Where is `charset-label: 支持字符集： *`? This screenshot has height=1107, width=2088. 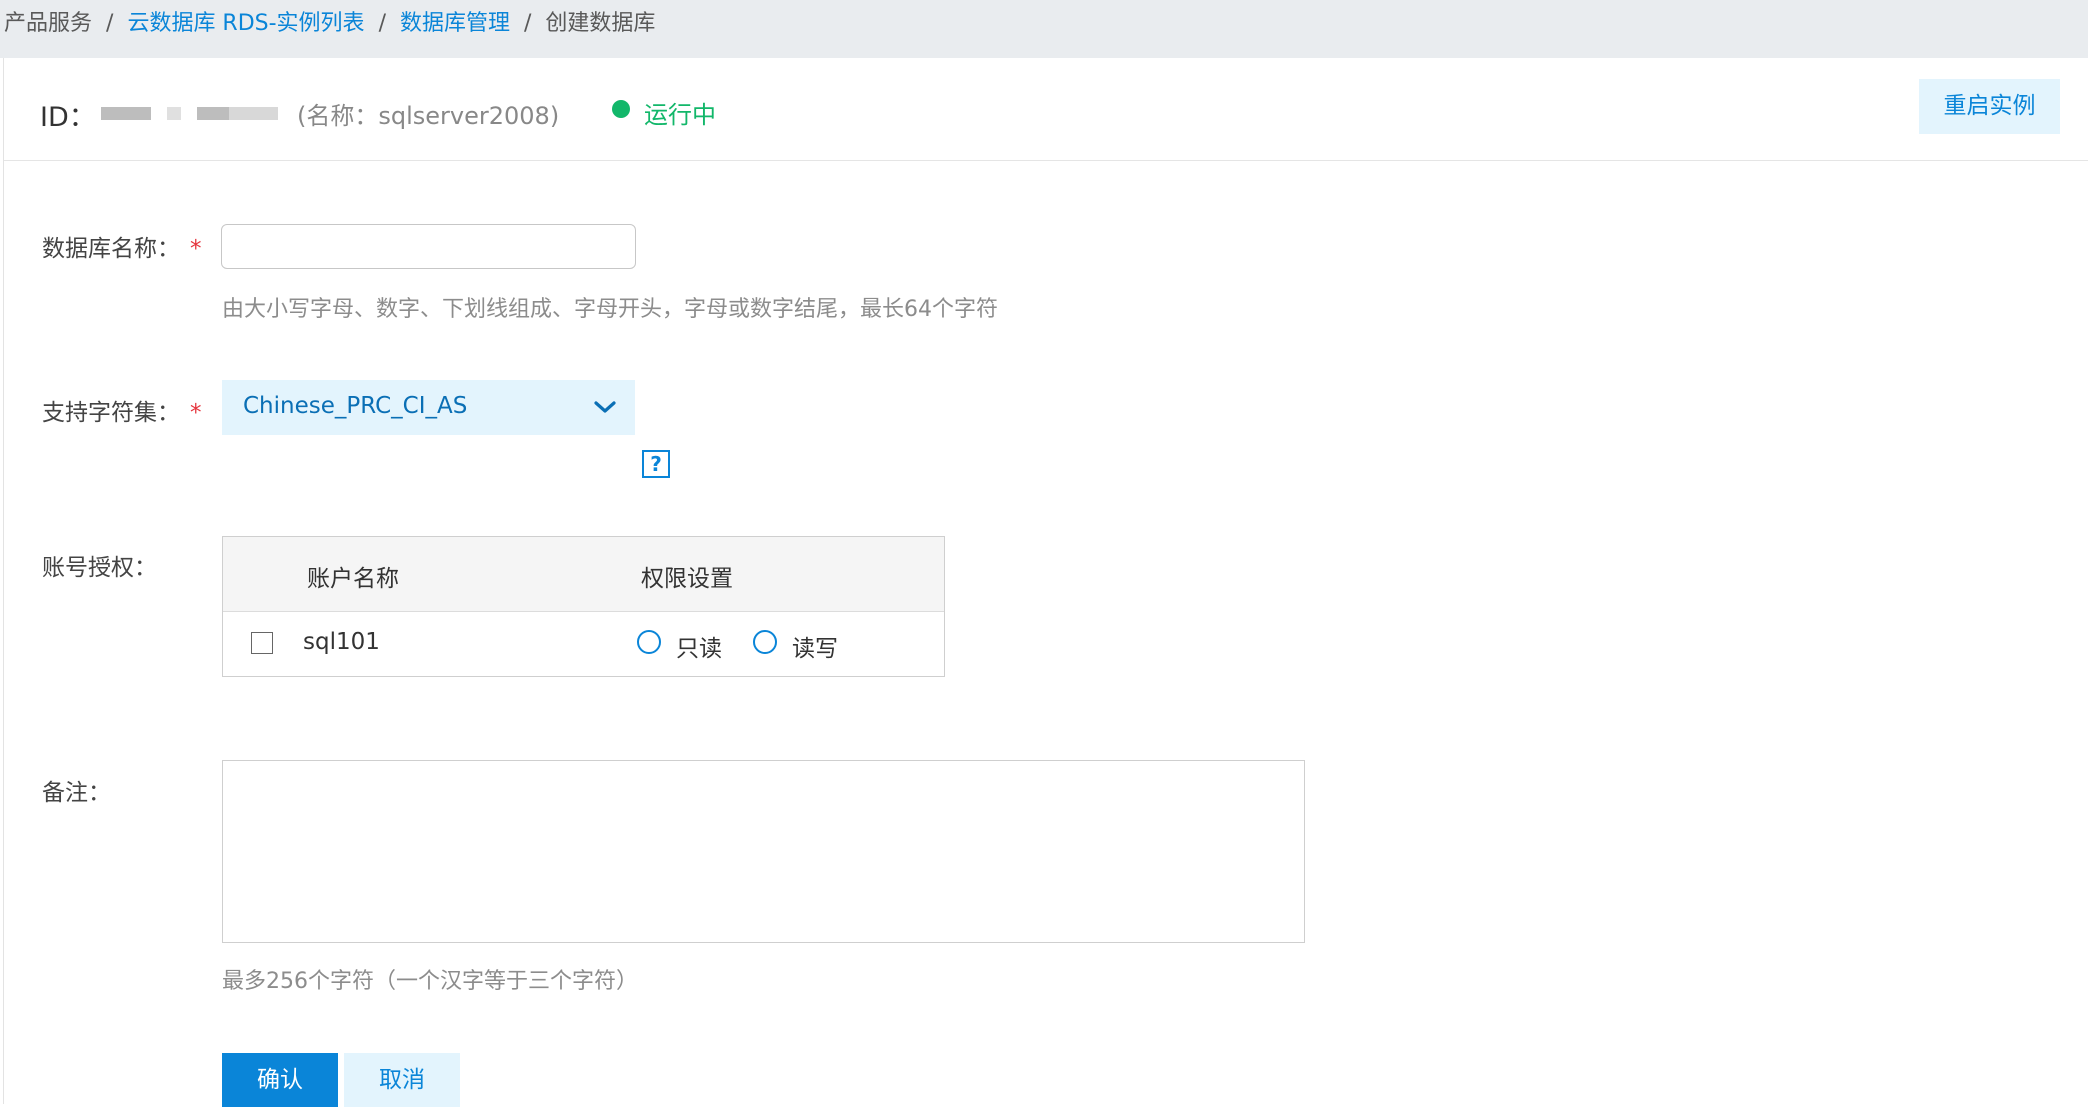
charset-label: 支持字符集： * is located at coordinates (122, 410).